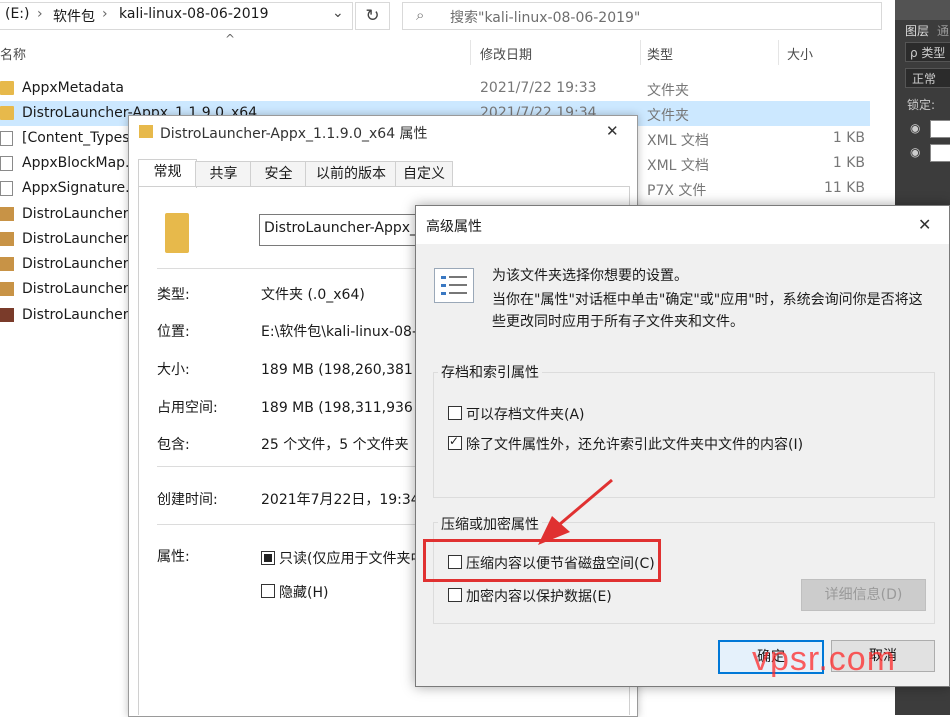 This screenshot has height=717, width=950. I want to click on watermark: vpsr.com, so click(824, 659).